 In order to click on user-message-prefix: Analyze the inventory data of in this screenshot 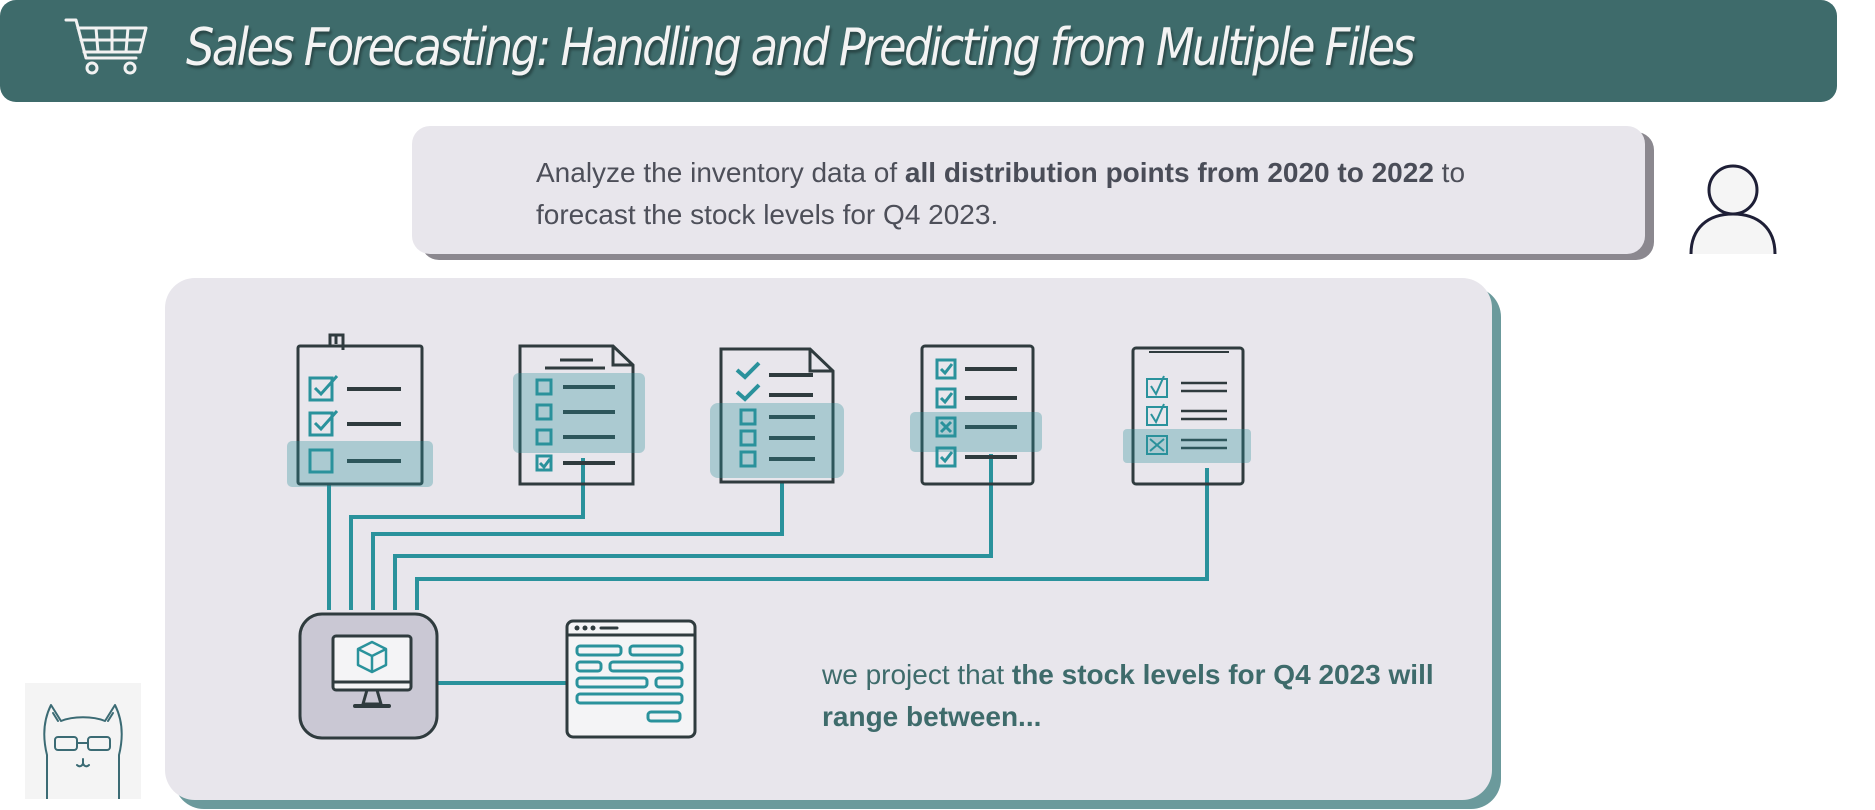, I will do `click(720, 172)`.